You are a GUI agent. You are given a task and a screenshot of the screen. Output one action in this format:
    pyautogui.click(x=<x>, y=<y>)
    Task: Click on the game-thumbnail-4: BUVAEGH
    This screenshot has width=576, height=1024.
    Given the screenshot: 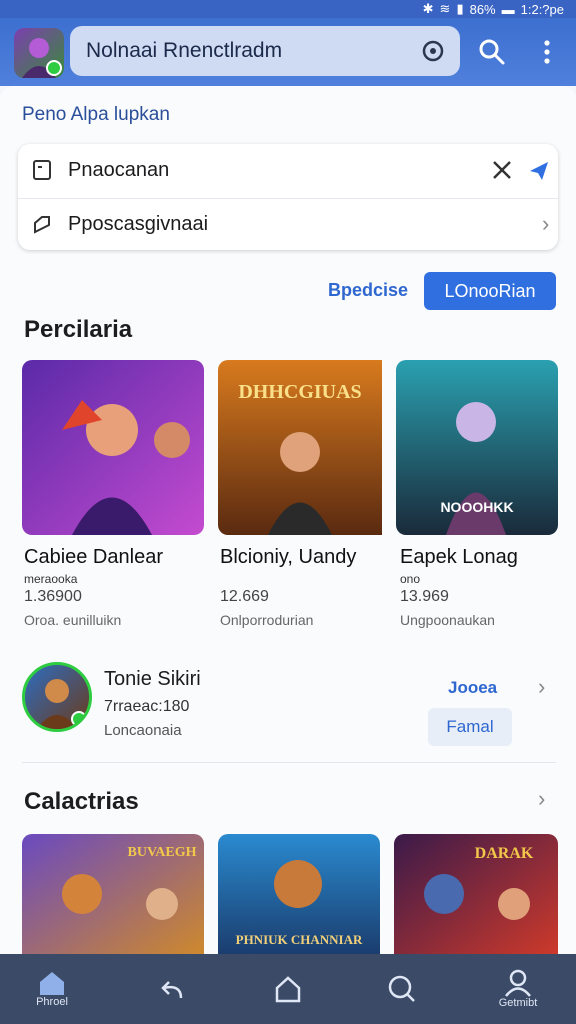 What is the action you would take?
    pyautogui.click(x=113, y=896)
    